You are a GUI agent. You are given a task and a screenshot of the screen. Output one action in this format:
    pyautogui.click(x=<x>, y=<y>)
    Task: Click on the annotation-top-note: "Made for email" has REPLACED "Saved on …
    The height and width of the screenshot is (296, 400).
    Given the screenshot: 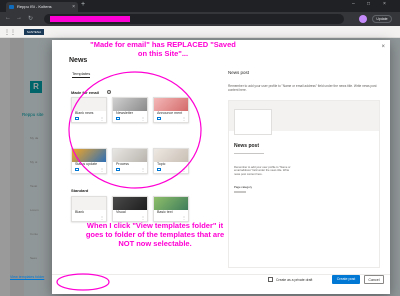 What is the action you would take?
    pyautogui.click(x=163, y=49)
    